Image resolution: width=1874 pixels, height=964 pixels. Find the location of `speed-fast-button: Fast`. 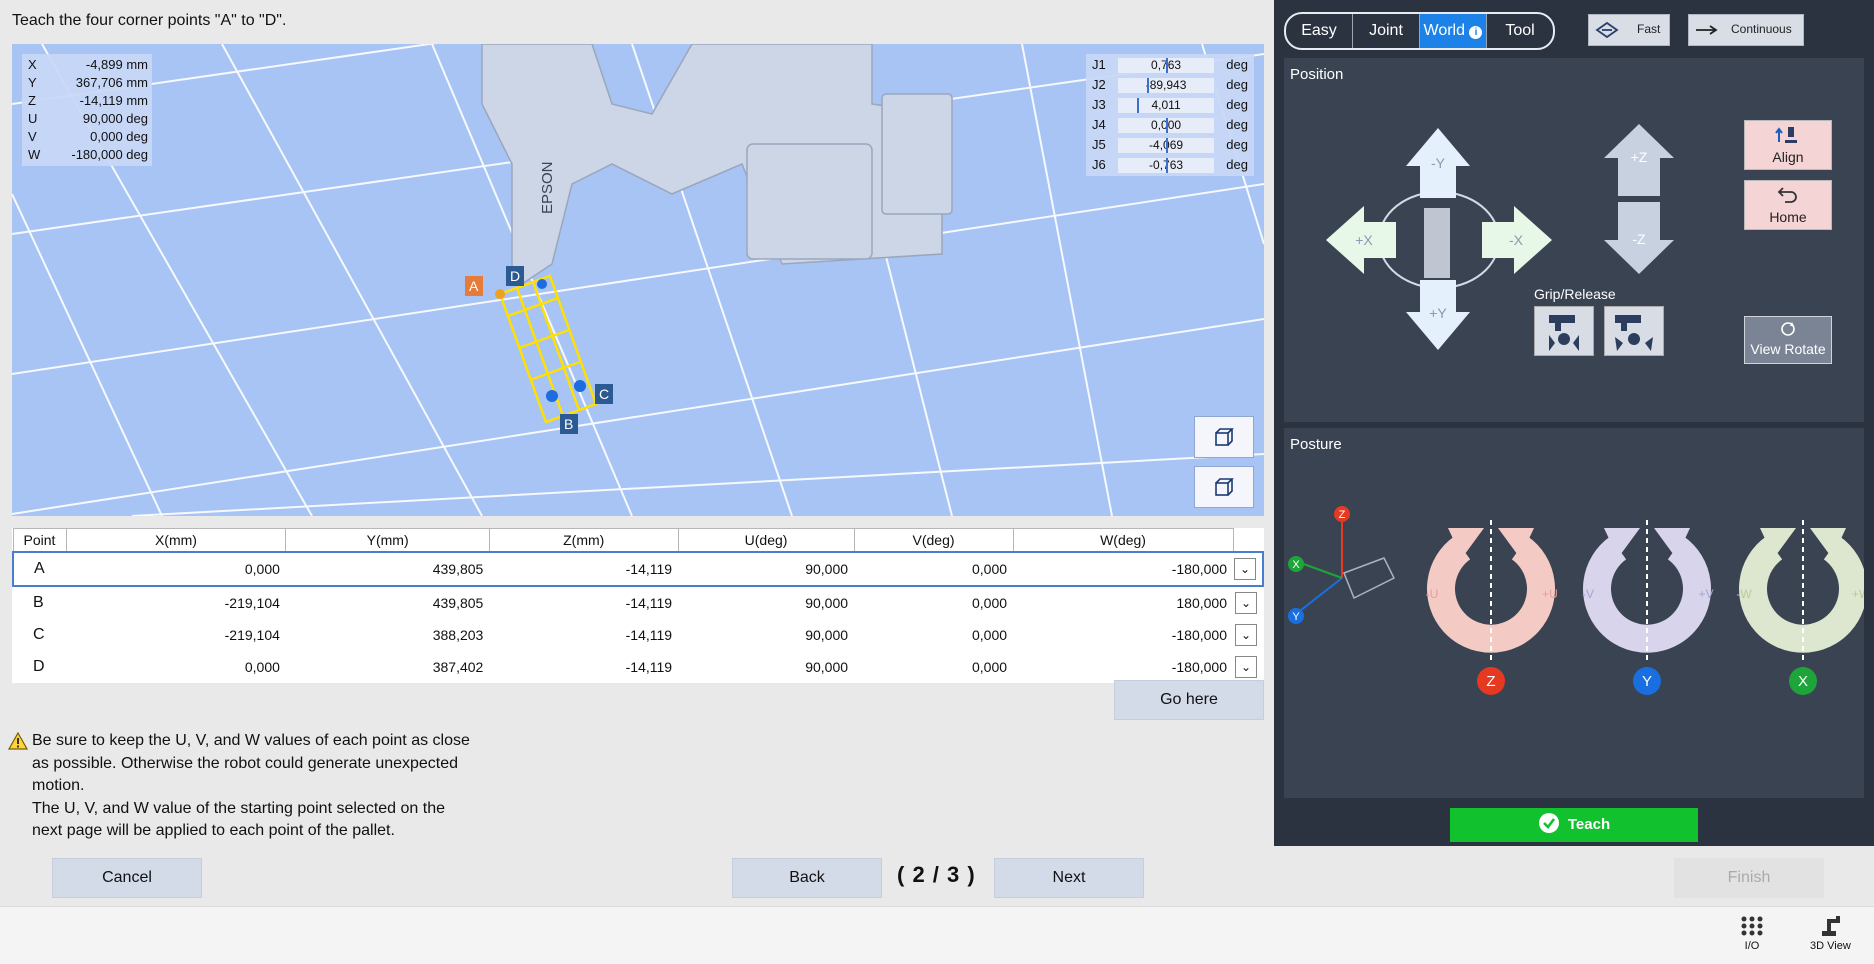

speed-fast-button: Fast is located at coordinates (1629, 30).